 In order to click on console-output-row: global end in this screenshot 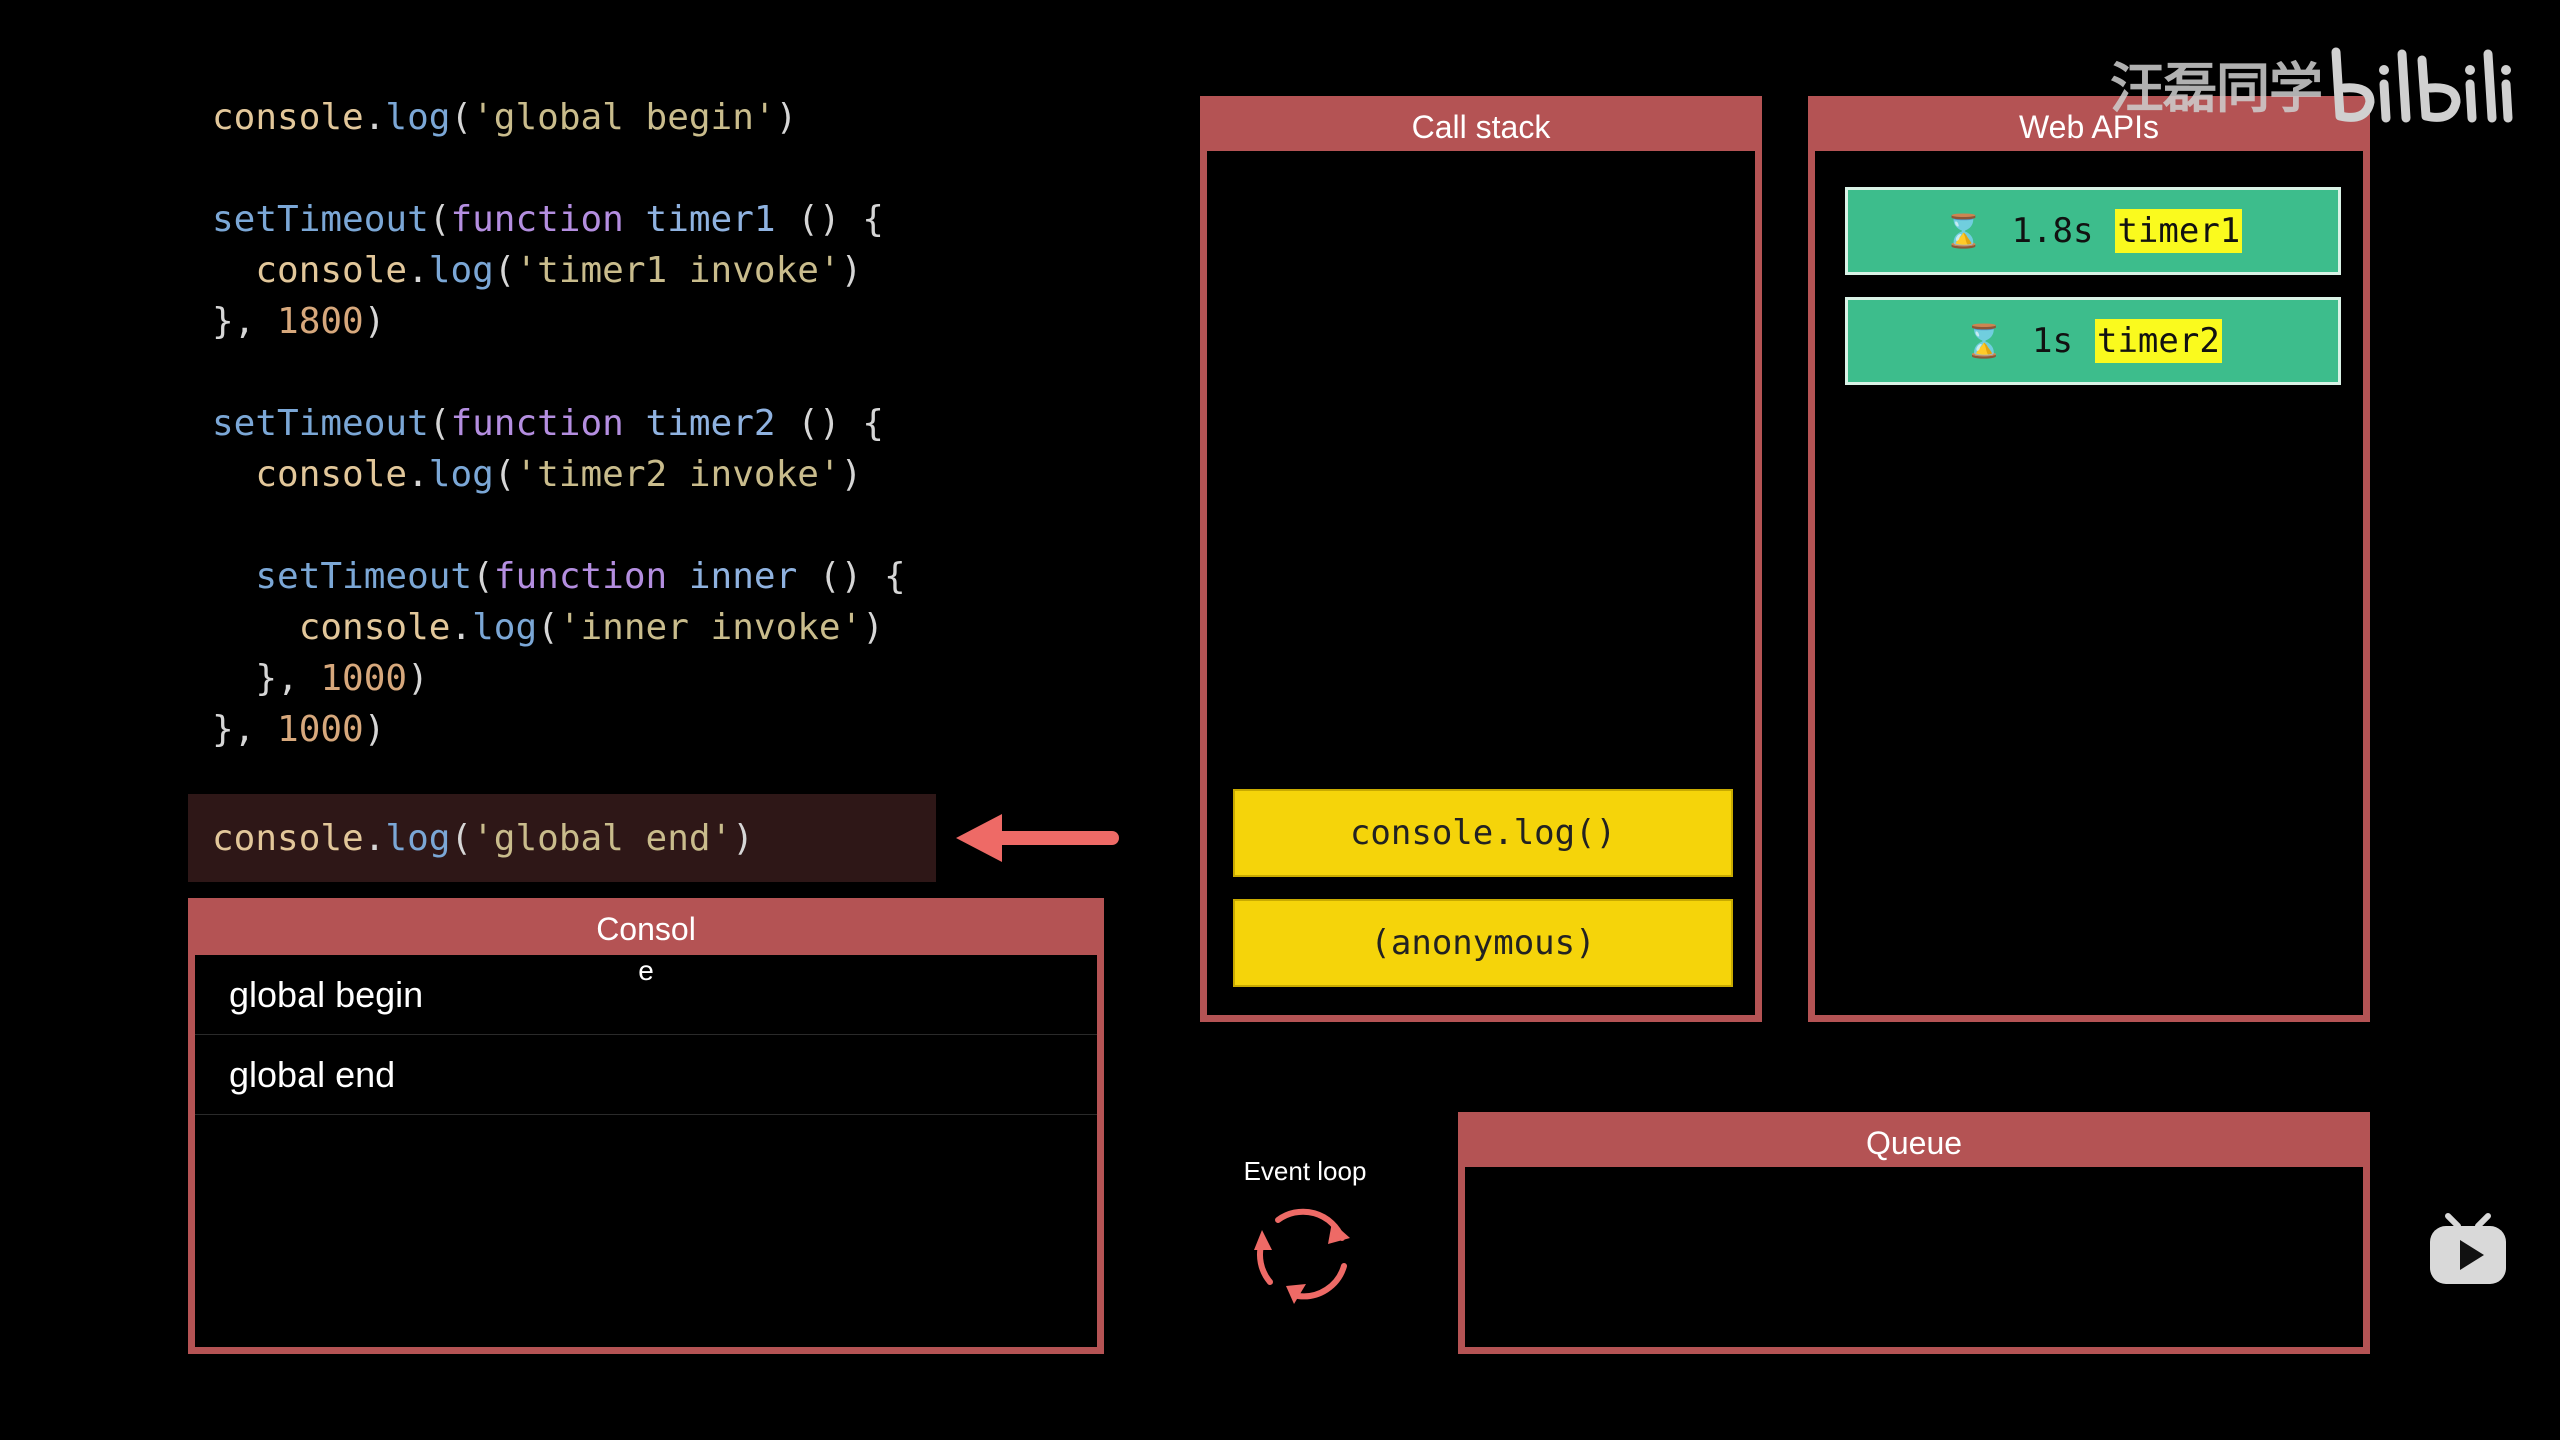, I will do `click(646, 1075)`.